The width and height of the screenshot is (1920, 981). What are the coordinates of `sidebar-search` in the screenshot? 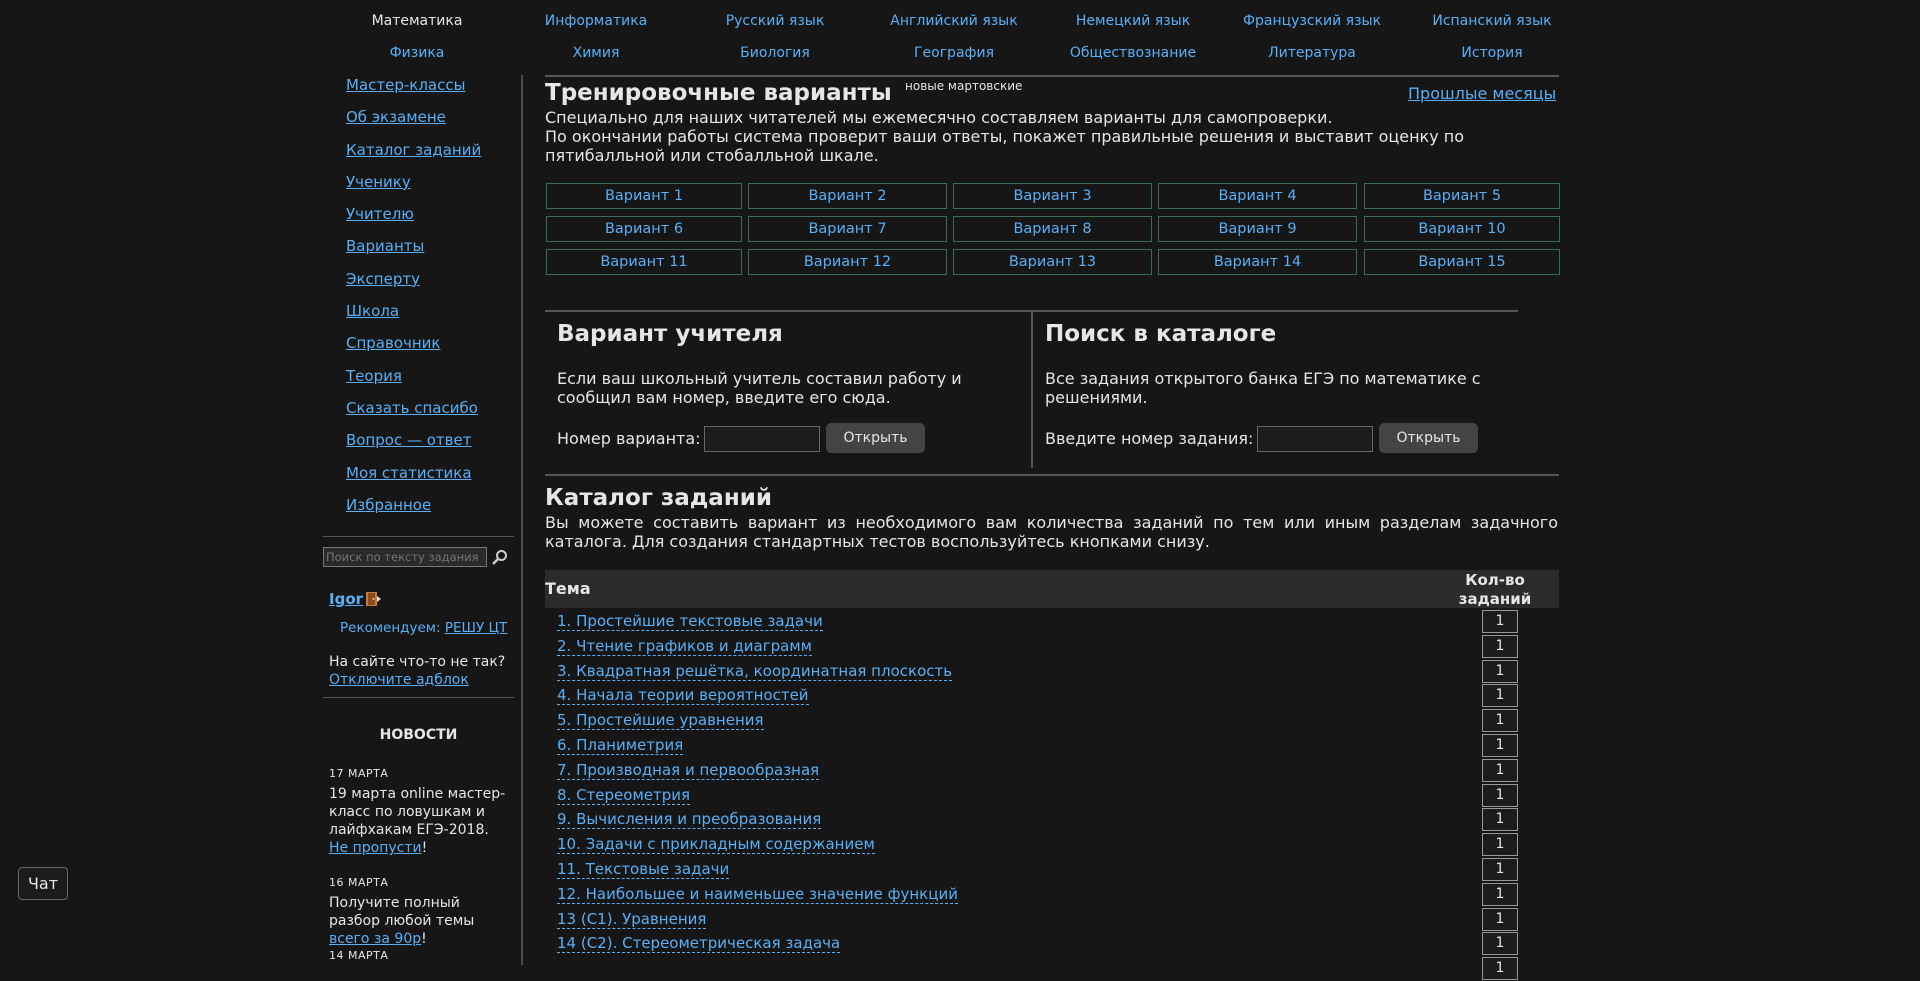 It's located at (418, 558).